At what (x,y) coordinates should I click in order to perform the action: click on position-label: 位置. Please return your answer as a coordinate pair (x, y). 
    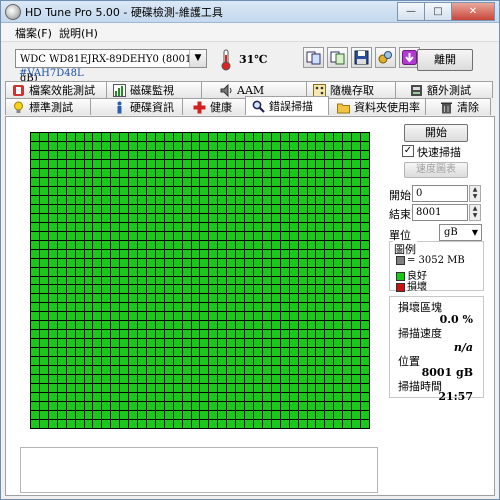
    Looking at the image, I should click on (409, 361).